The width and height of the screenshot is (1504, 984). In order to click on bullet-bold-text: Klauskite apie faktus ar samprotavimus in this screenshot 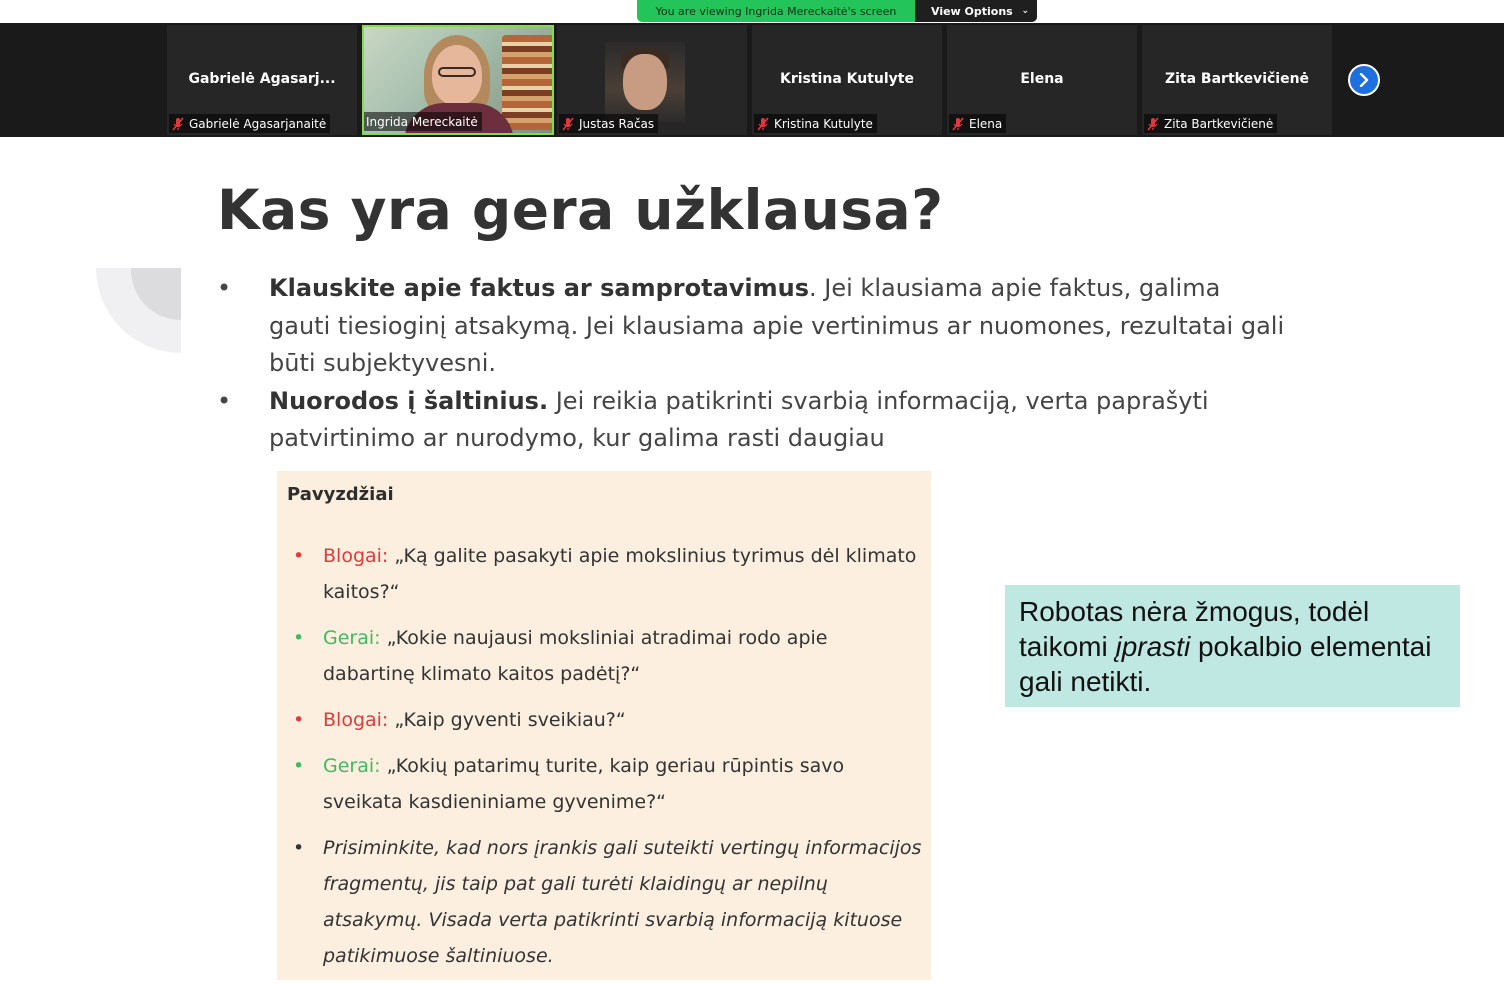, I will do `click(539, 288)`.